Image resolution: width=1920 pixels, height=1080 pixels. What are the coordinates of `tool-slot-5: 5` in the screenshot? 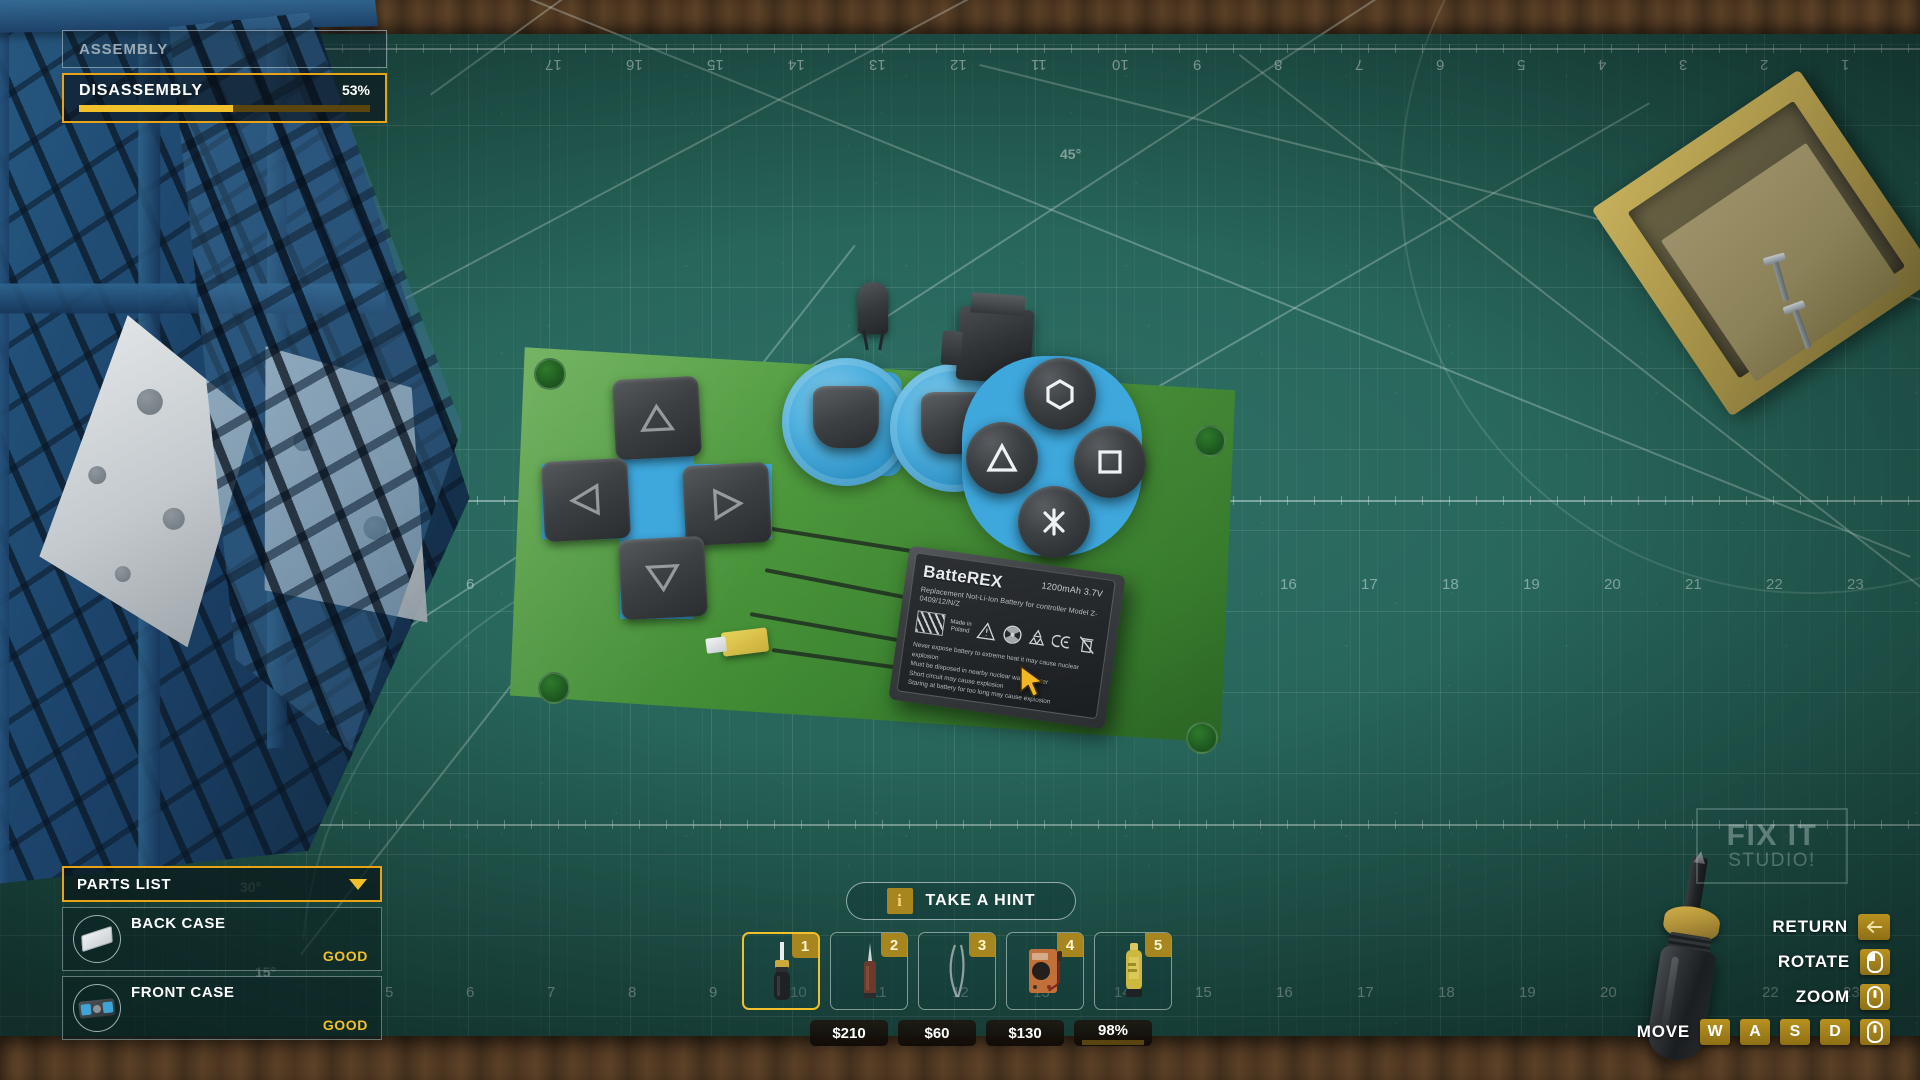 It's located at (1133, 971).